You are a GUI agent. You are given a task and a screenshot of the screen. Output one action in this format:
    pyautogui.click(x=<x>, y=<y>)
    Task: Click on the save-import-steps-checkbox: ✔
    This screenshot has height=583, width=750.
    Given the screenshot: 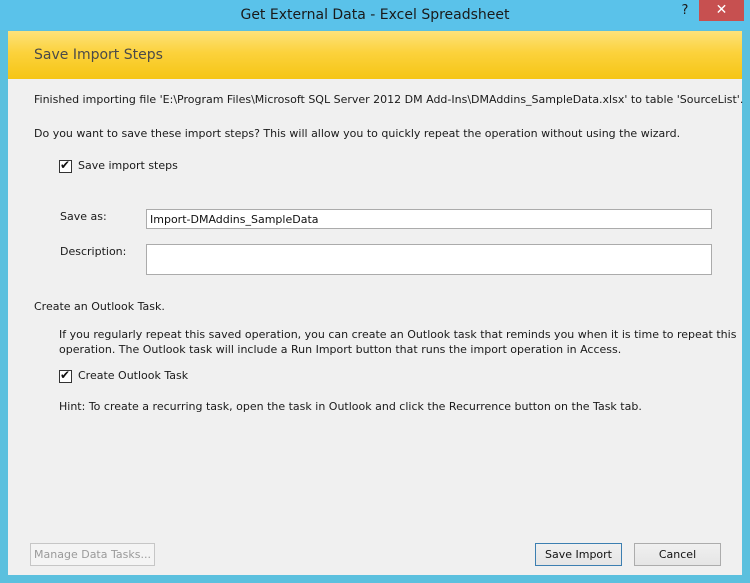 What is the action you would take?
    pyautogui.click(x=65, y=165)
    